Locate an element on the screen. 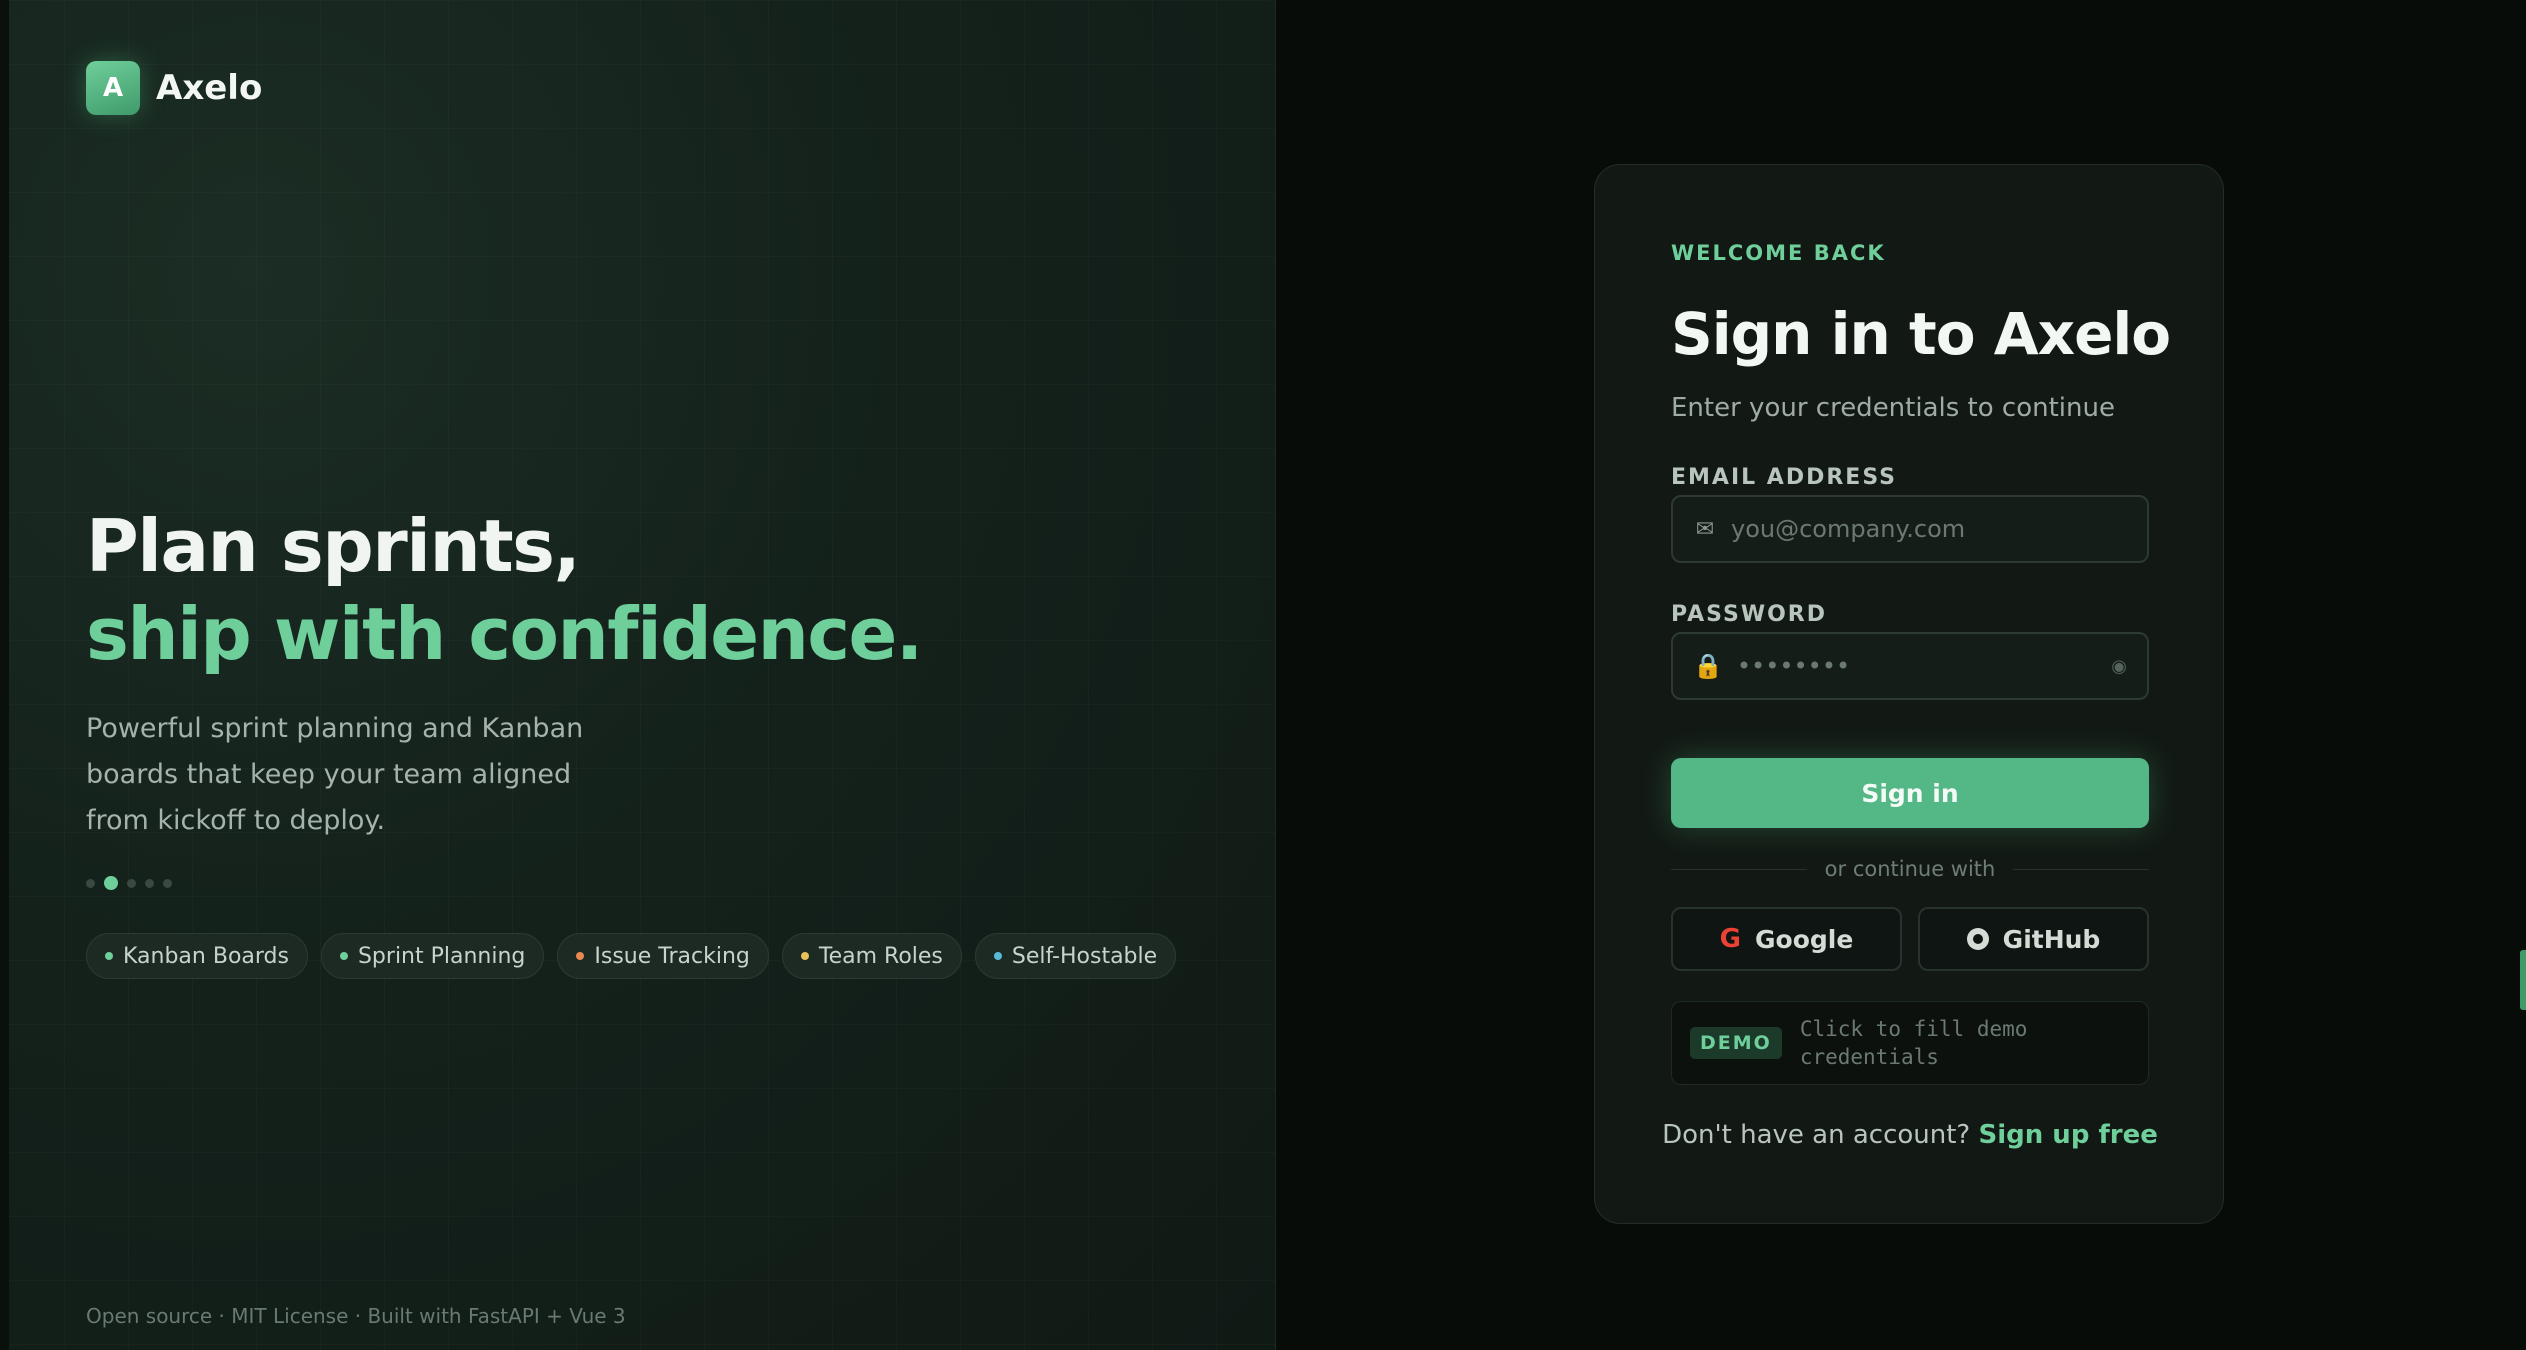 This screenshot has width=2526, height=1350. divider-line-right is located at coordinates (2081, 869).